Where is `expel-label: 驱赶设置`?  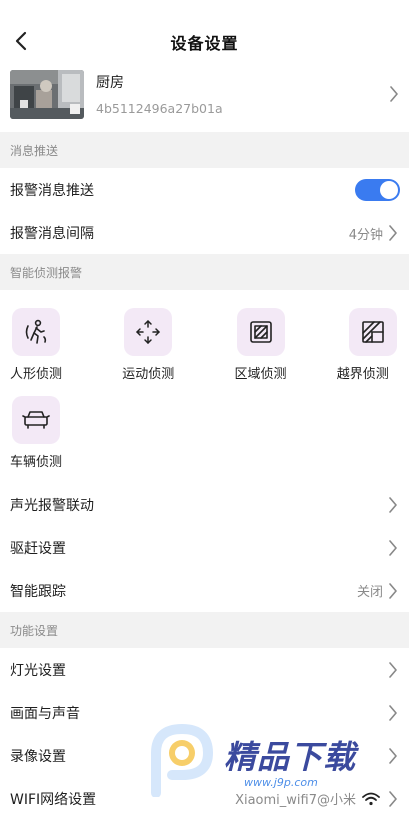 expel-label: 驱赶设置 is located at coordinates (38, 548).